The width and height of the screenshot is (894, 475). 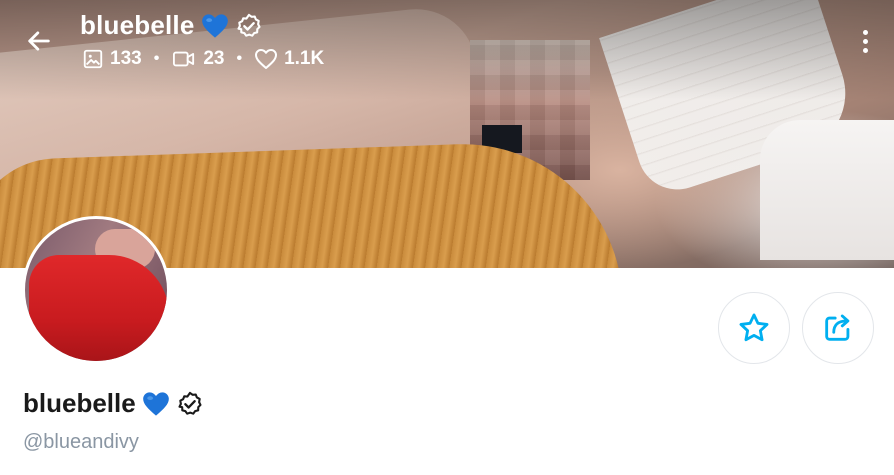 I want to click on photos-count: 133, so click(x=126, y=58).